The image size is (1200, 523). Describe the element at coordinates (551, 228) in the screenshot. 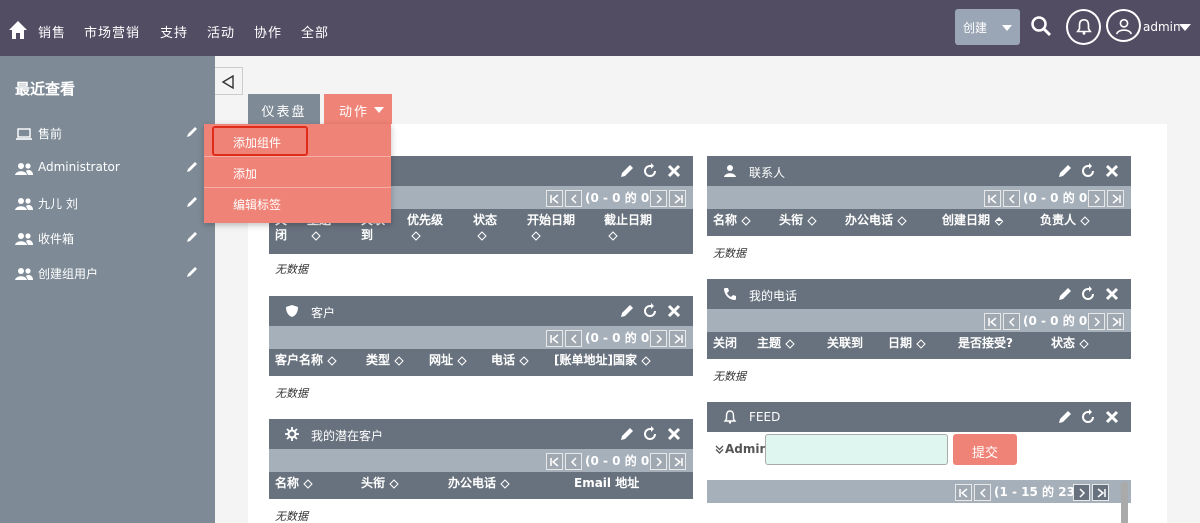

I see `column-header: 开始日期` at that location.